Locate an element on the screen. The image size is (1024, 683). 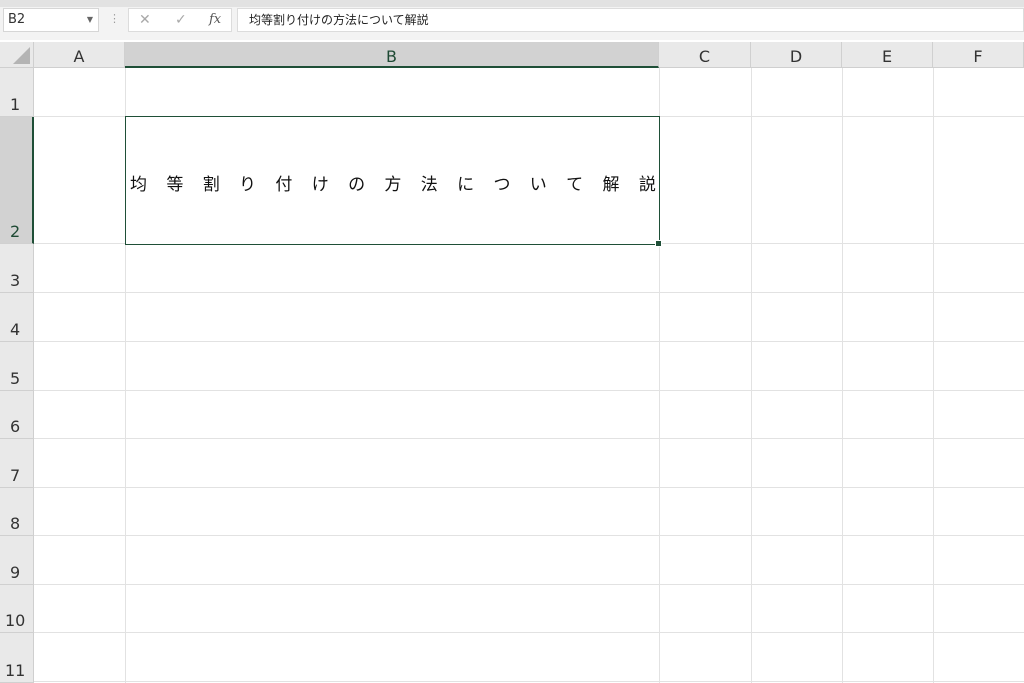
more-icon: ⋮ is located at coordinates (114, 19).